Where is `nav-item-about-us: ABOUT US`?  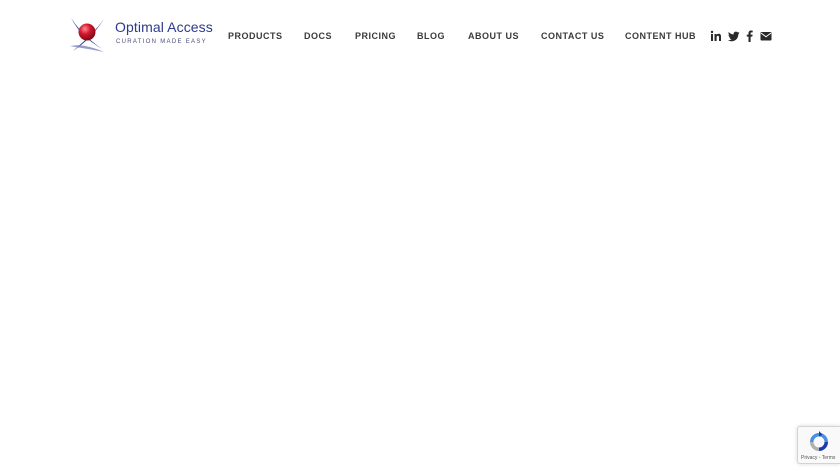 nav-item-about-us: ABOUT US is located at coordinates (493, 36).